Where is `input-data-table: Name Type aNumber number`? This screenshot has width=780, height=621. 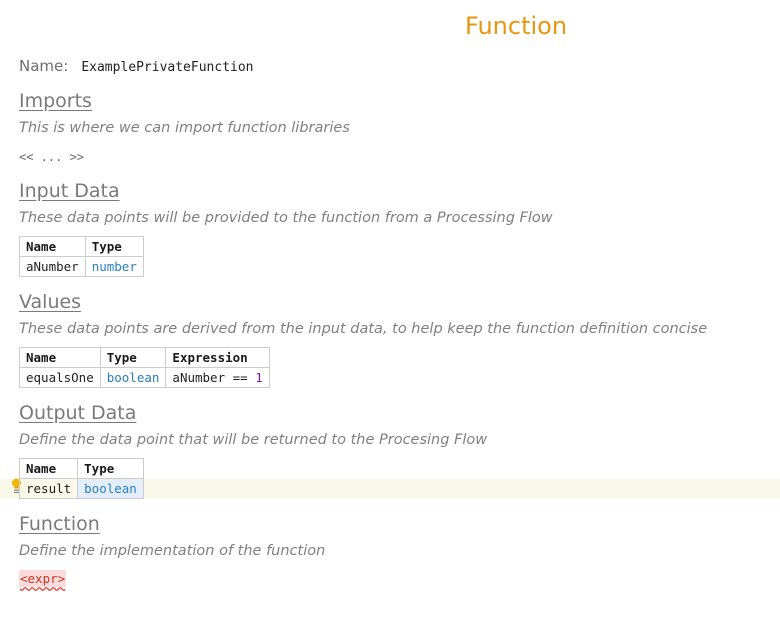
input-data-table: Name Type aNumber number is located at coordinates (81, 256).